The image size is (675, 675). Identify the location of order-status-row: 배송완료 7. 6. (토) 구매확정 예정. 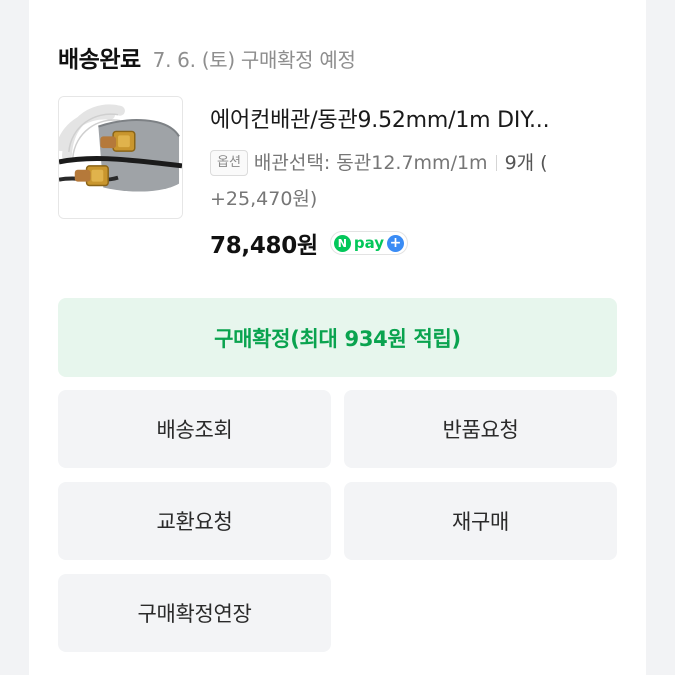
(207, 57).